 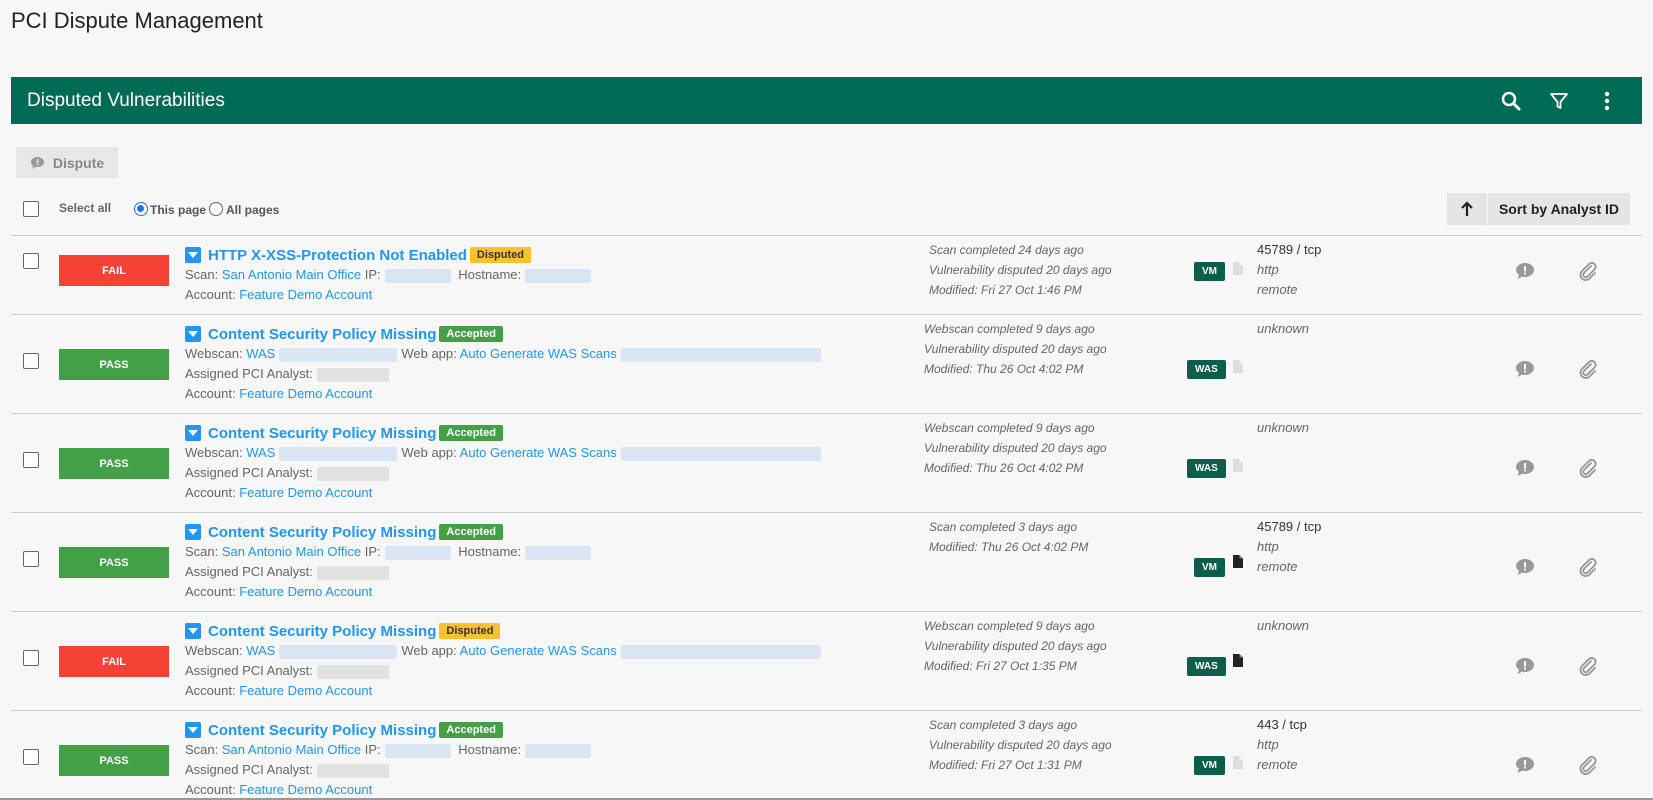 What do you see at coordinates (67, 162) in the screenshot?
I see `dispute-button: Dispute` at bounding box center [67, 162].